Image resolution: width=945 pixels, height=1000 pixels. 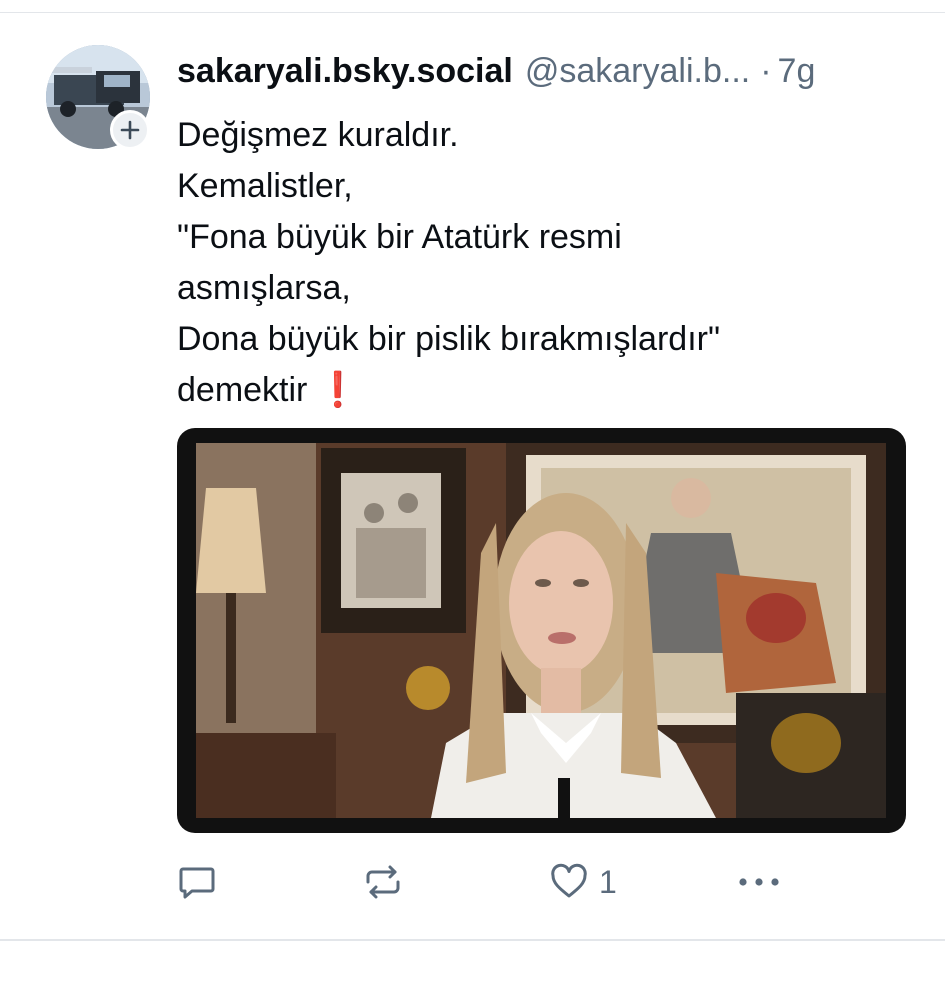 What do you see at coordinates (318, 135) in the screenshot?
I see `post-text-line: Değişmez kuraldır.` at bounding box center [318, 135].